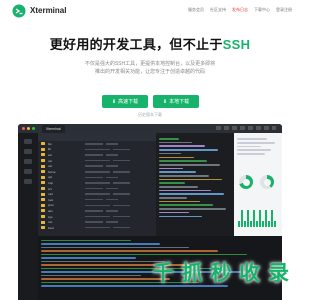 This screenshot has height=300, width=320. I want to click on memory-usage-donut, so click(267, 182).